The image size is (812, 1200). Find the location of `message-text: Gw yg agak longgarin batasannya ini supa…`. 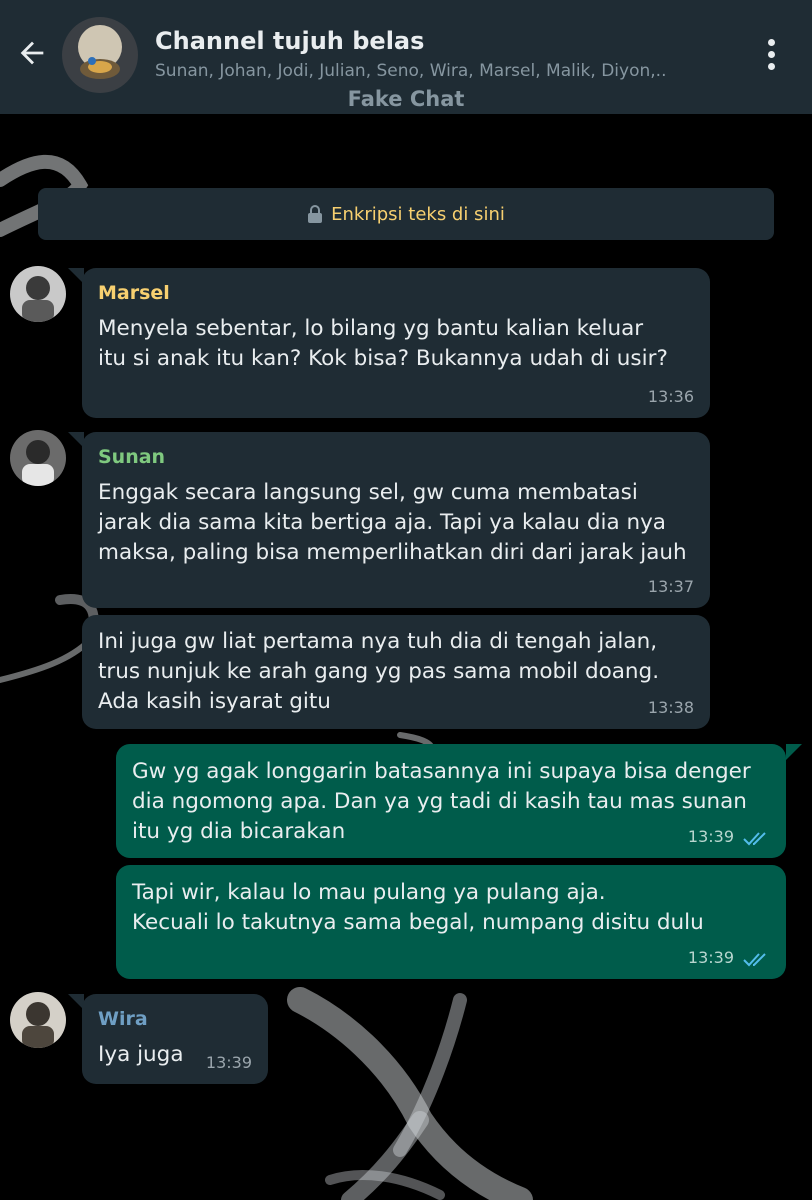

message-text: Gw yg agak longgarin batasannya ini supa… is located at coordinates (441, 801).